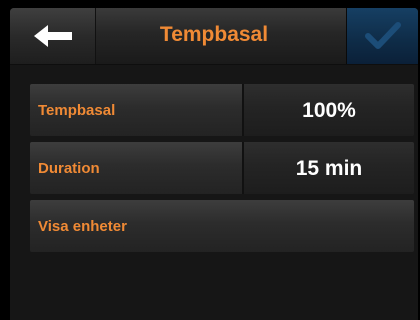 This screenshot has height=320, width=420. I want to click on tempbasal-label-cell: Tempbasal, so click(137, 110).